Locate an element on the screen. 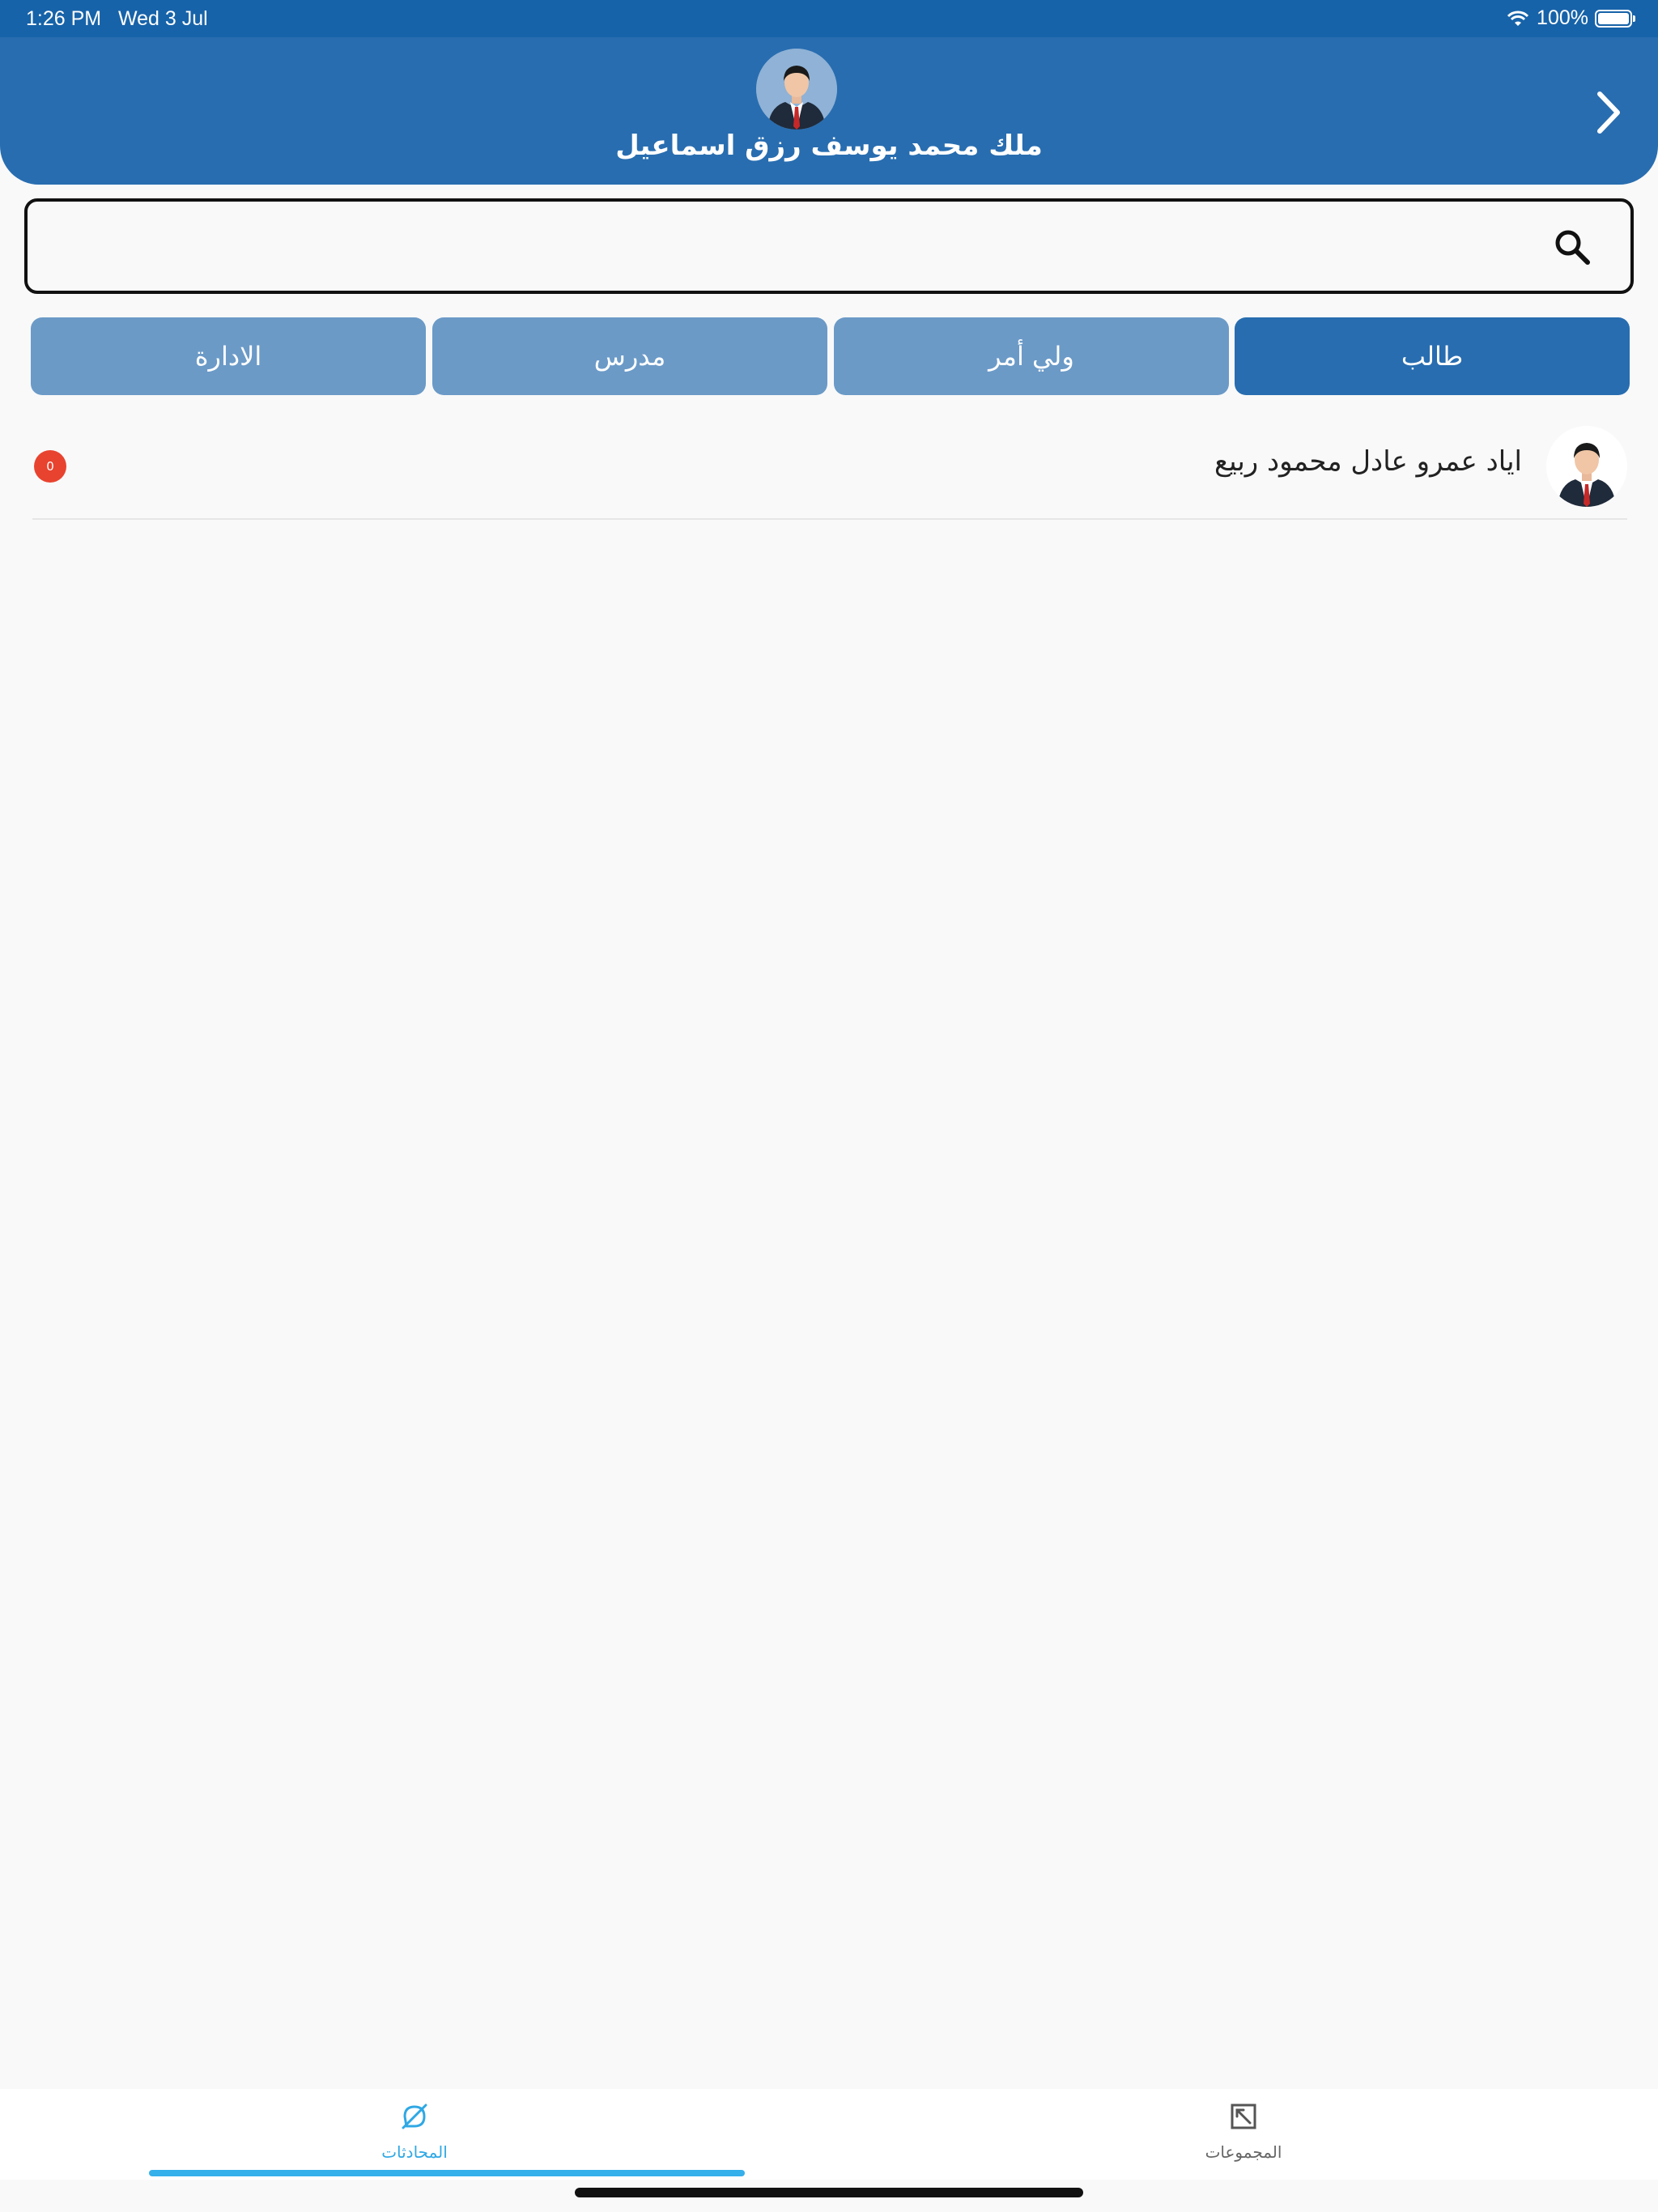 The width and height of the screenshot is (1658, 2212). battery-icon is located at coordinates (1615, 19).